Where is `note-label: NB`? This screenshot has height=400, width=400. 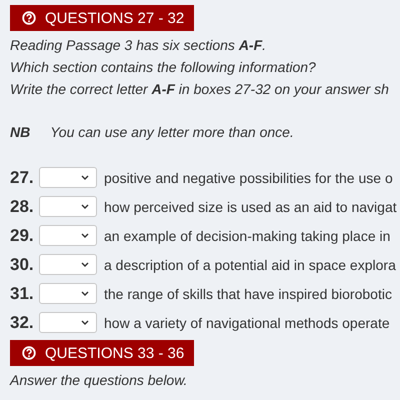
note-label: NB is located at coordinates (20, 132).